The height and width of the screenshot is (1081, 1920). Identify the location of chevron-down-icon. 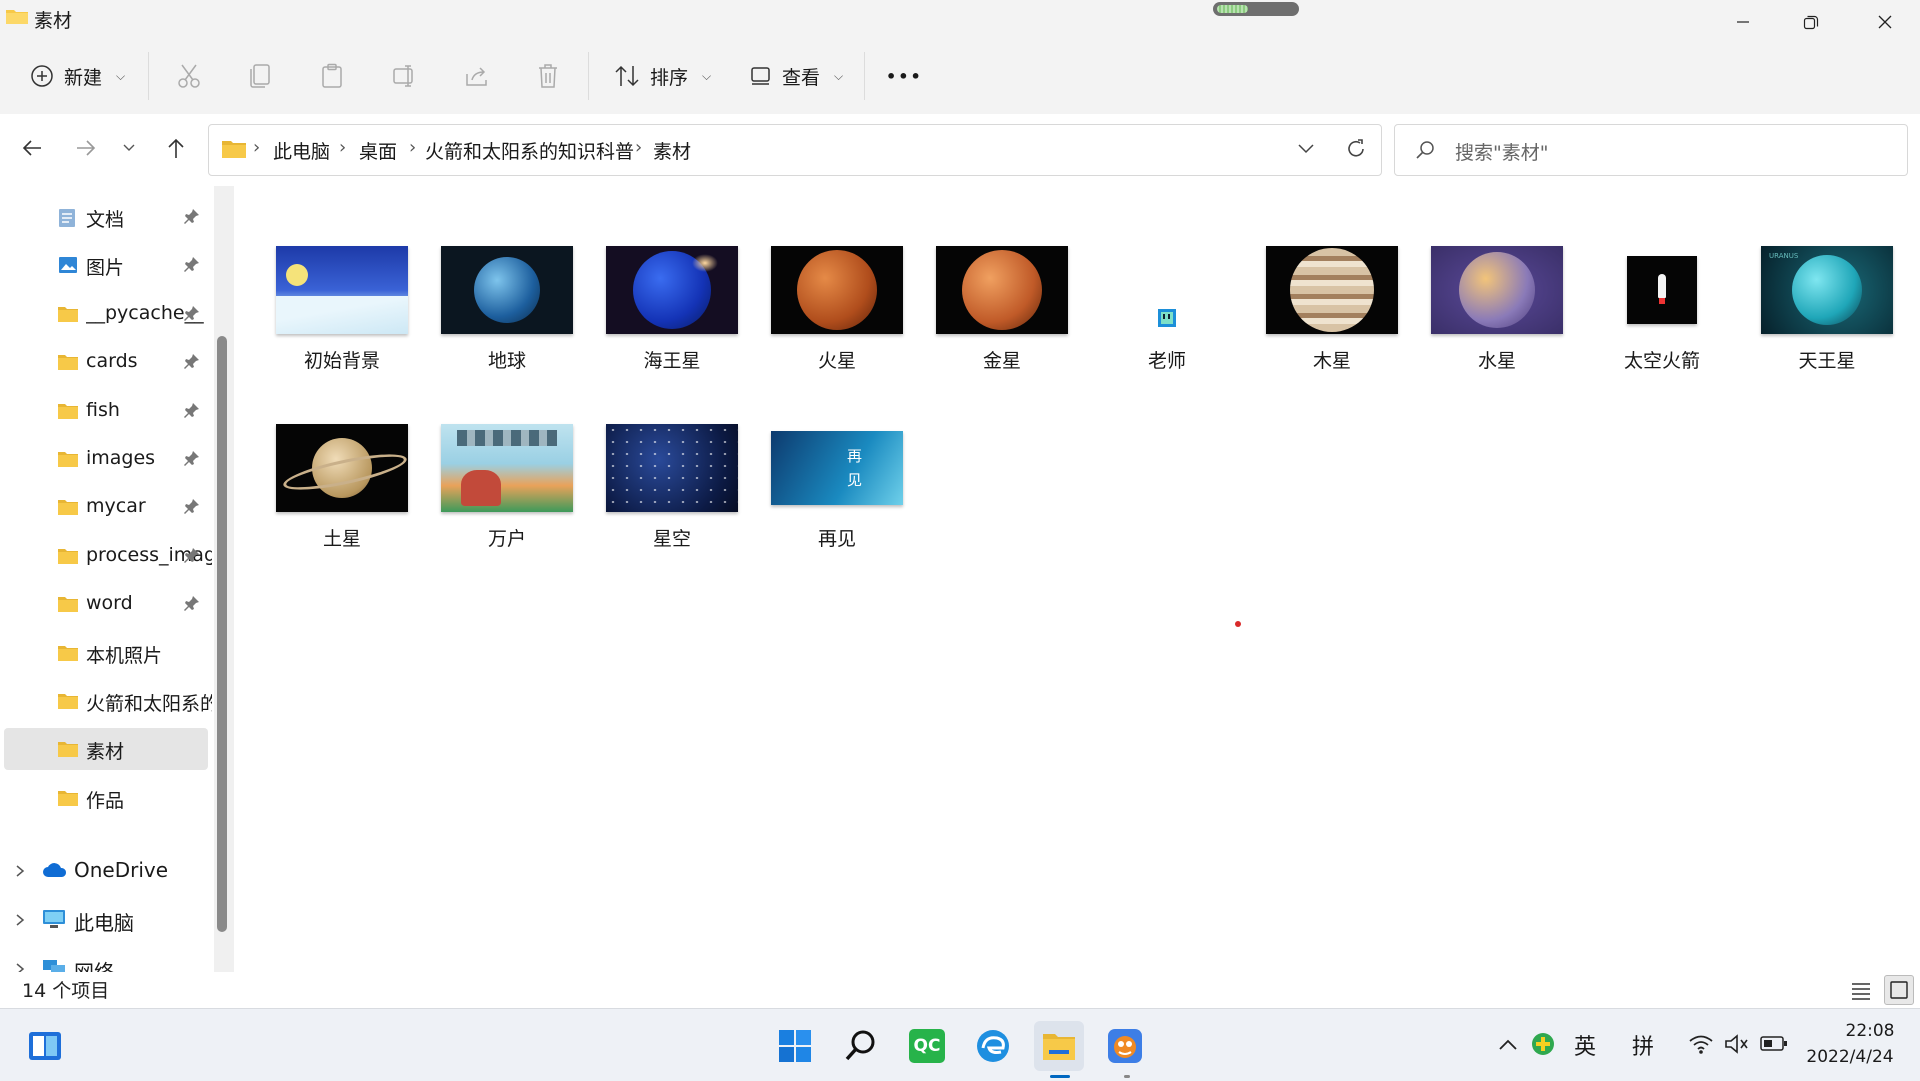
(129, 147).